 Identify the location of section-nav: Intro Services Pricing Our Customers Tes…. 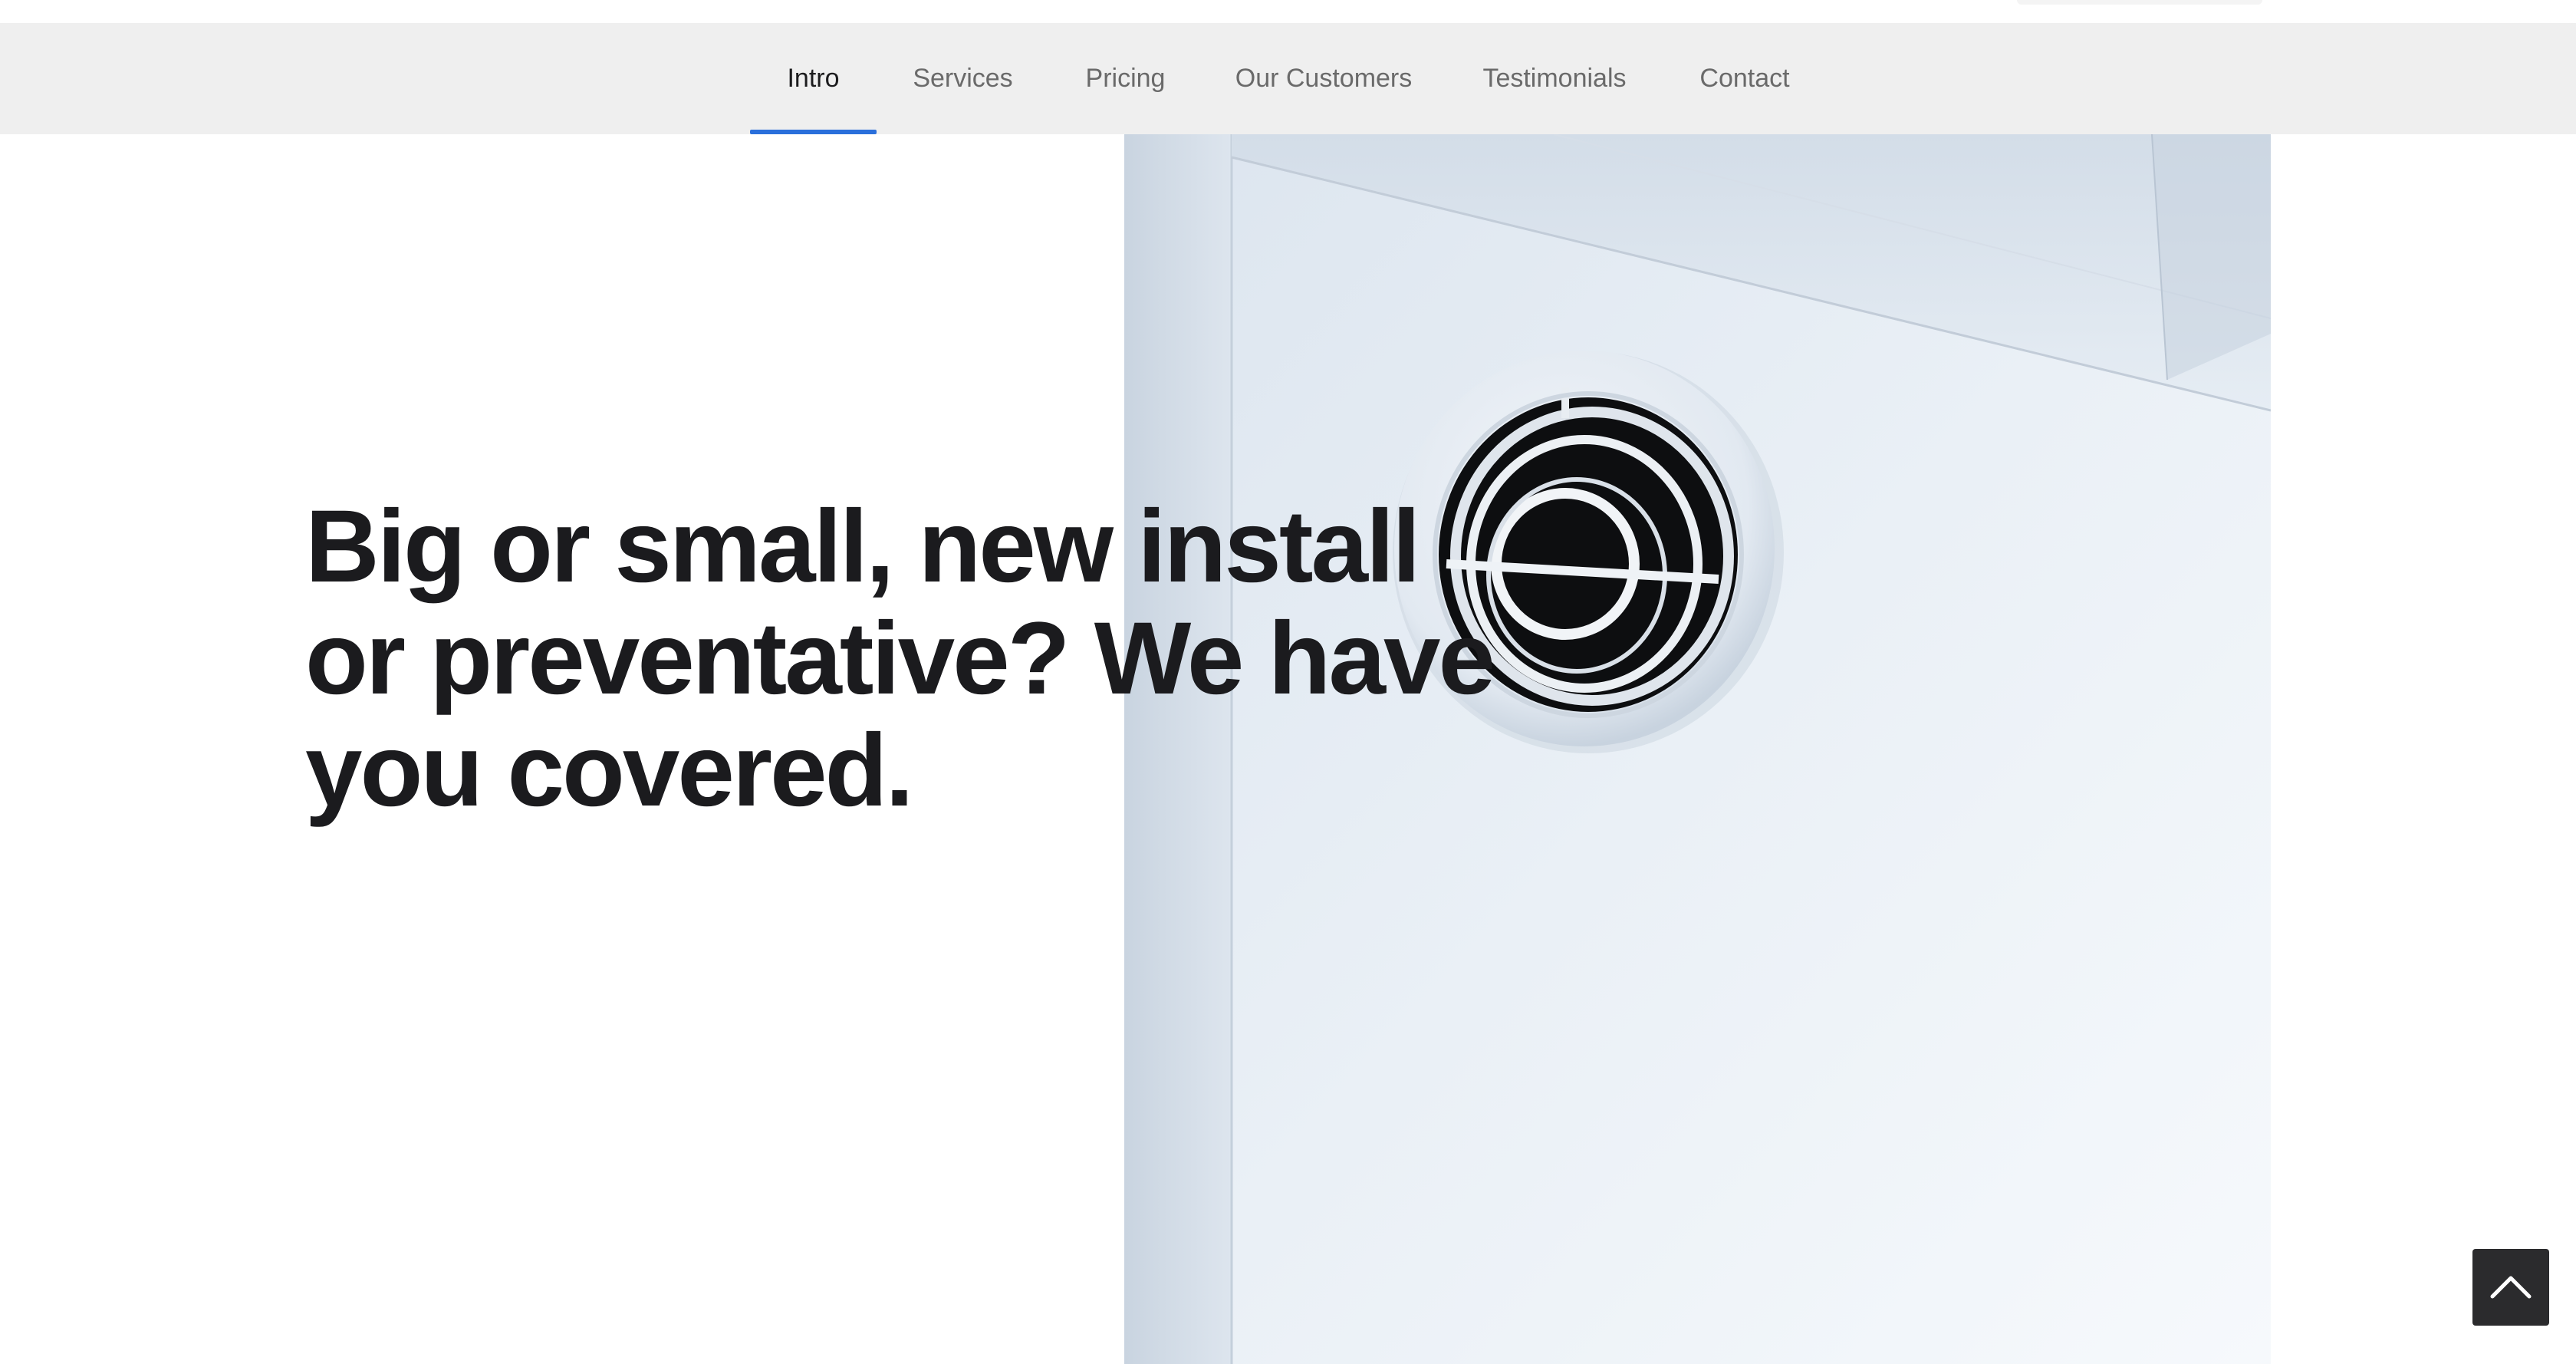
(1288, 78).